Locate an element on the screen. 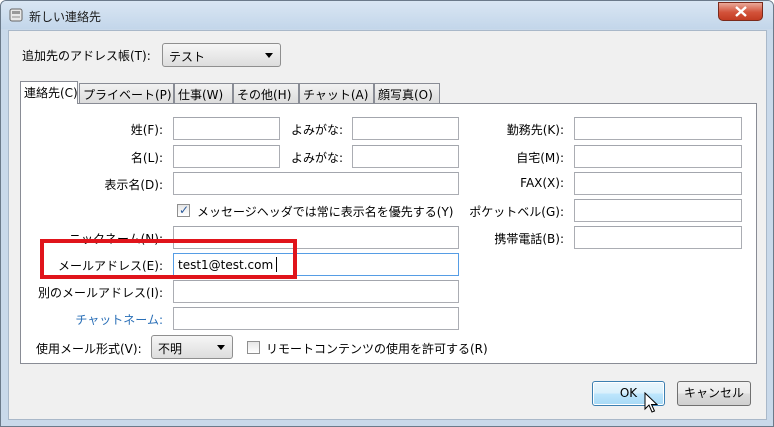 The width and height of the screenshot is (774, 427). last-reading-field is located at coordinates (405, 128).